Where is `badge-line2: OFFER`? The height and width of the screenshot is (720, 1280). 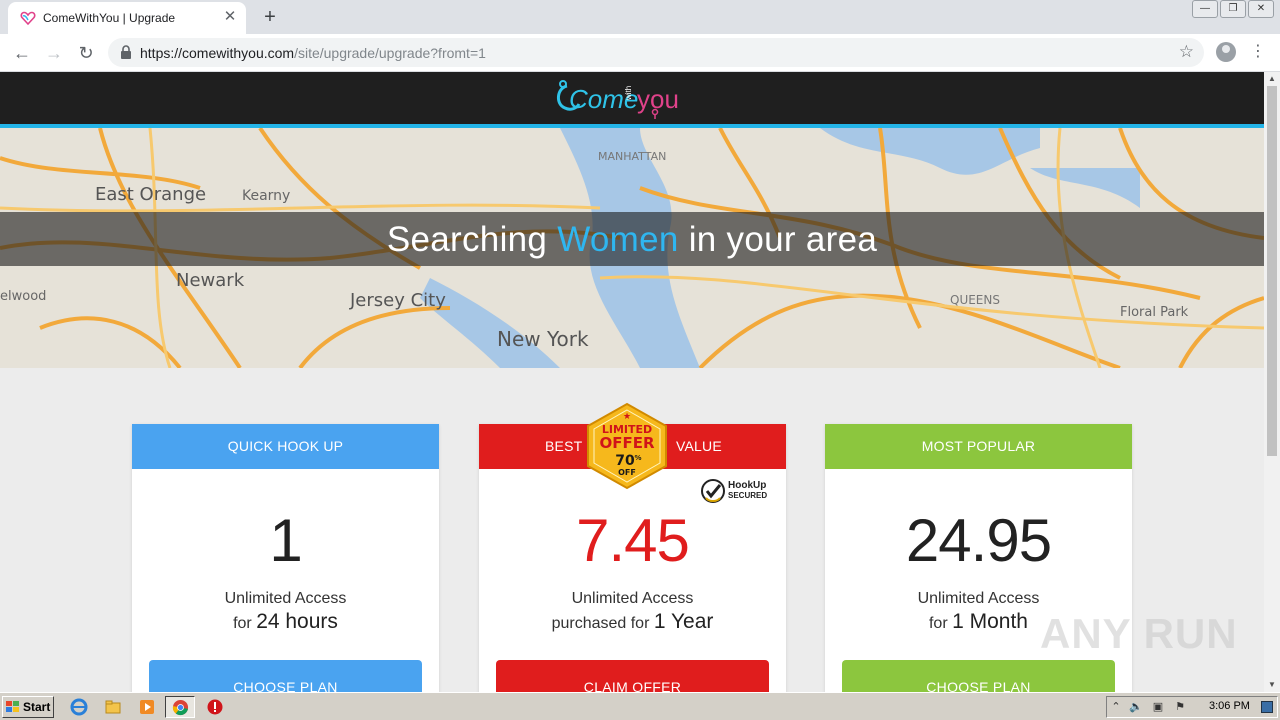 badge-line2: OFFER is located at coordinates (626, 443).